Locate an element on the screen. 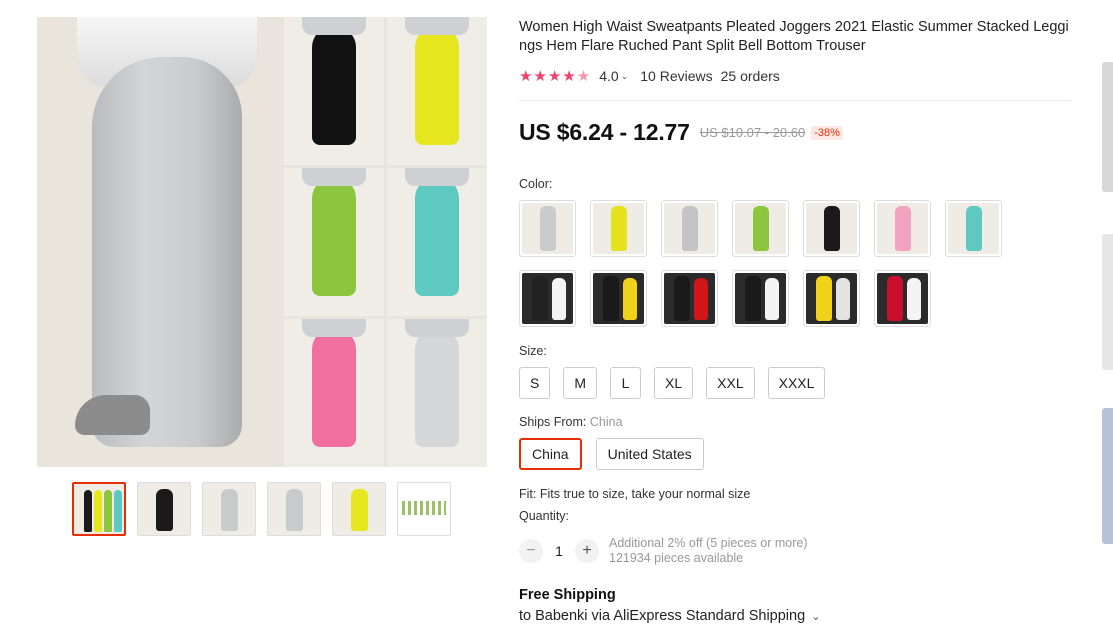 This screenshot has height=634, width=1113. half-star-icon: ★ is located at coordinates (584, 76).